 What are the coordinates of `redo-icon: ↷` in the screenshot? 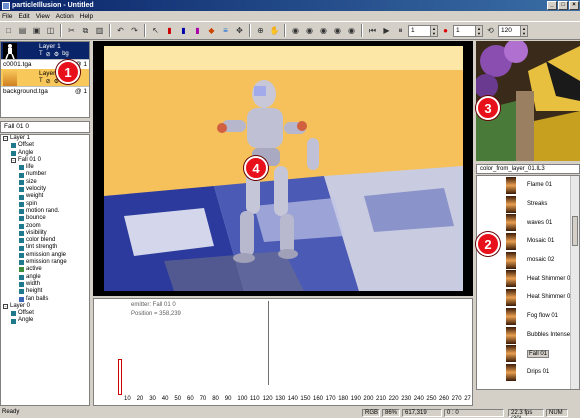 It's located at (134, 30).